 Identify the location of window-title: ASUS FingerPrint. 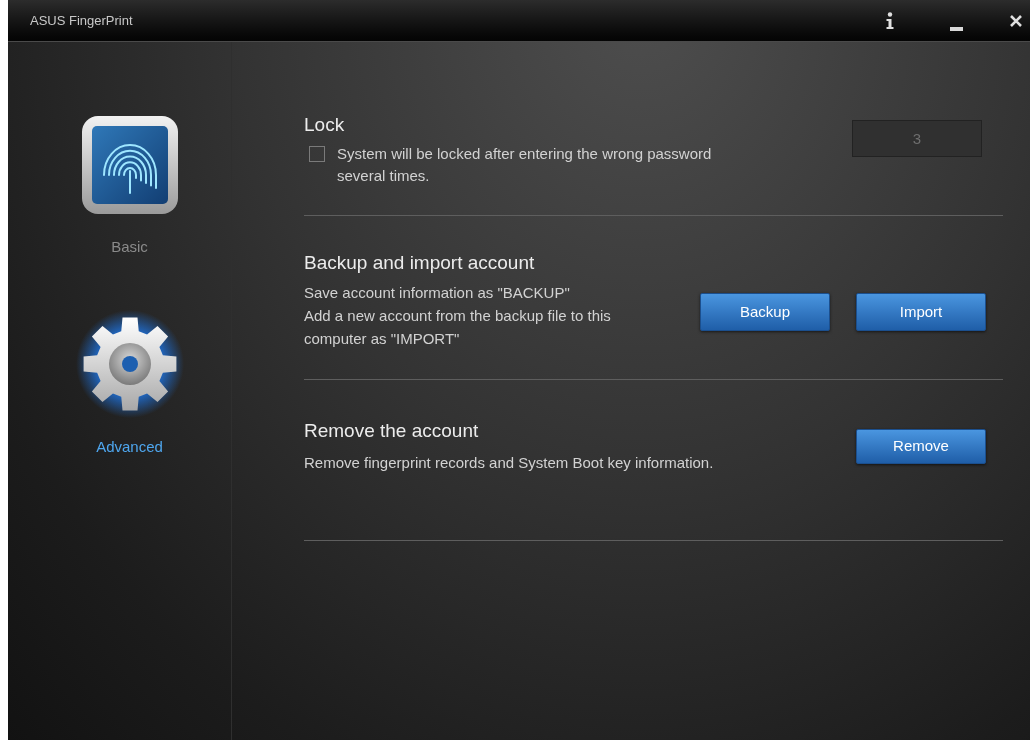
(81, 20).